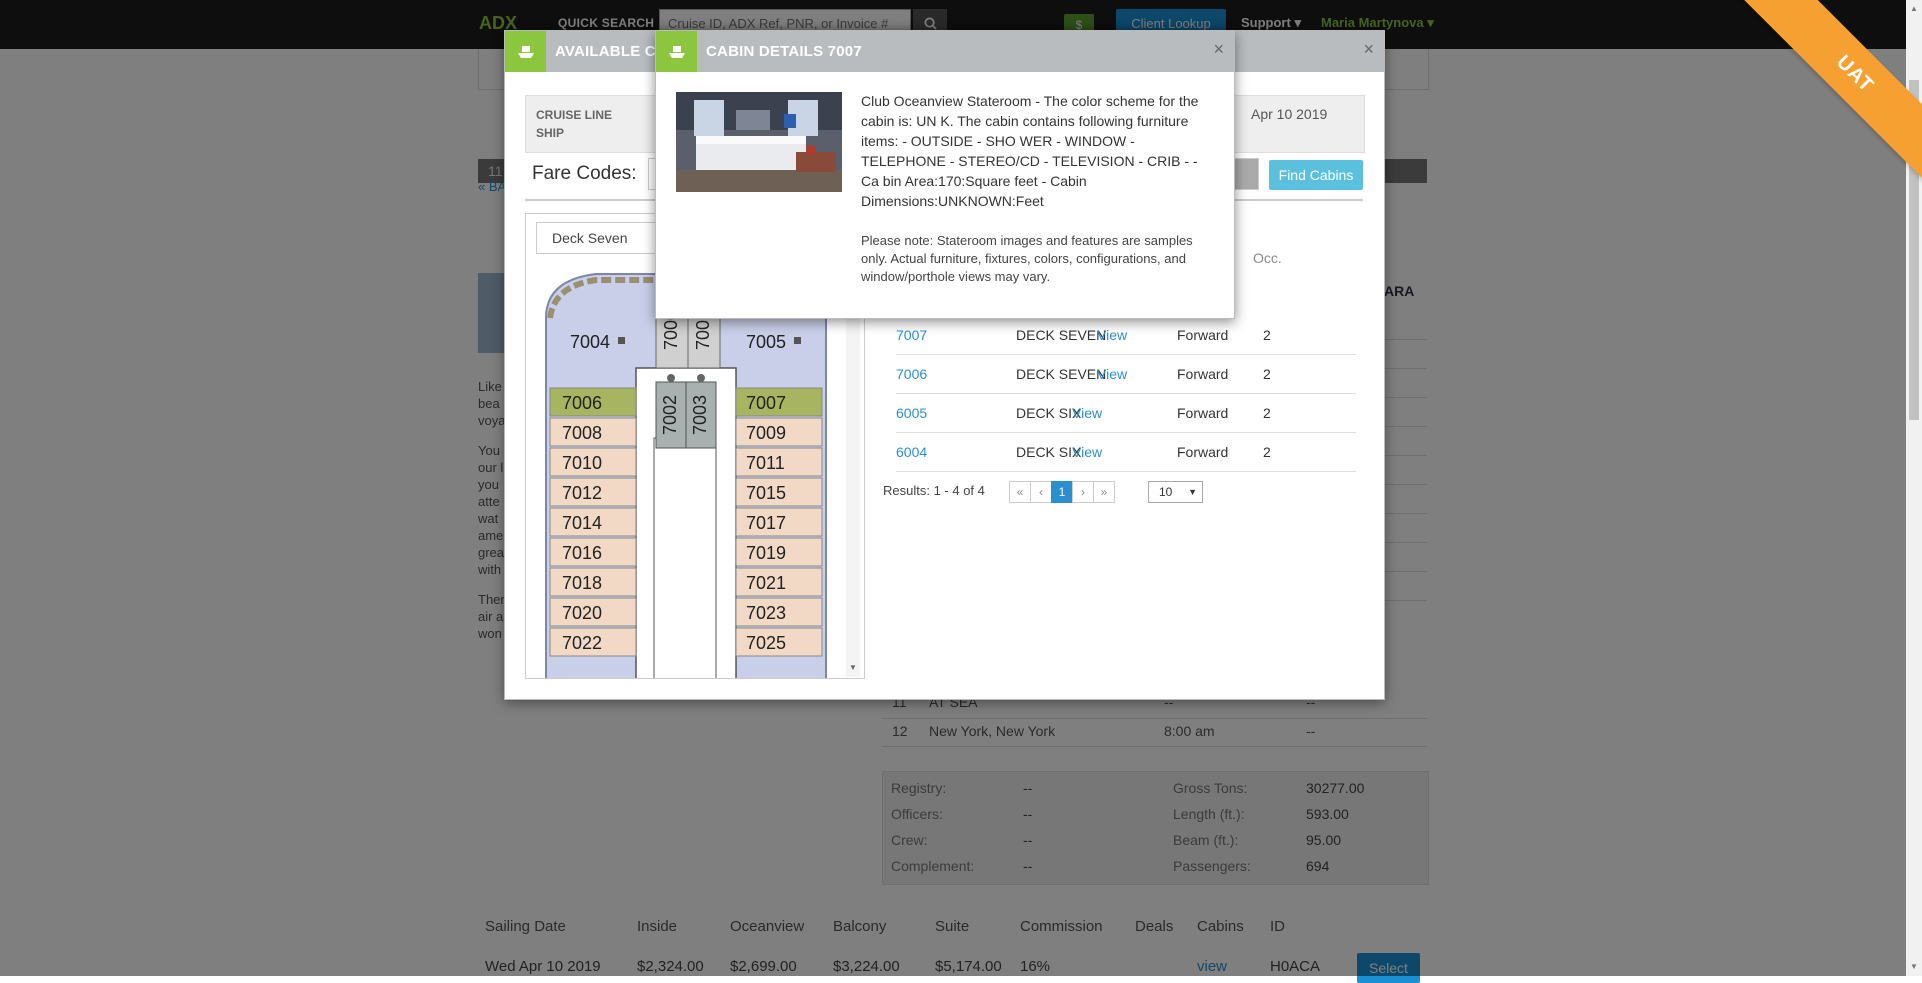  I want to click on cabin-label: 7002, so click(670, 415).